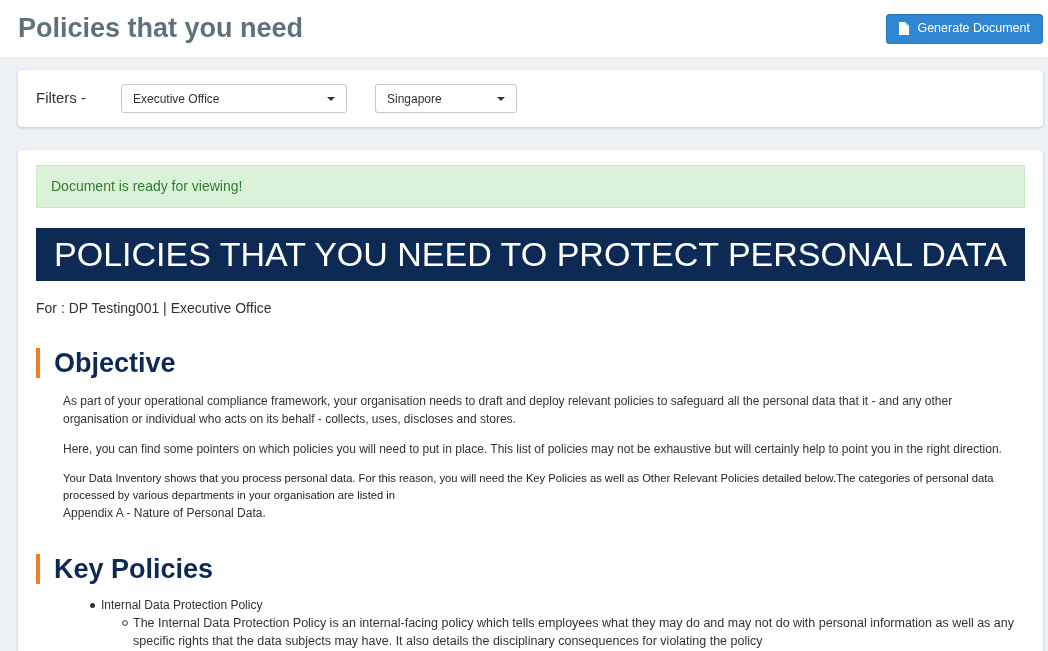 The width and height of the screenshot is (1048, 651). Describe the element at coordinates (161, 29) in the screenshot. I see `page-title: Policies that you need` at that location.